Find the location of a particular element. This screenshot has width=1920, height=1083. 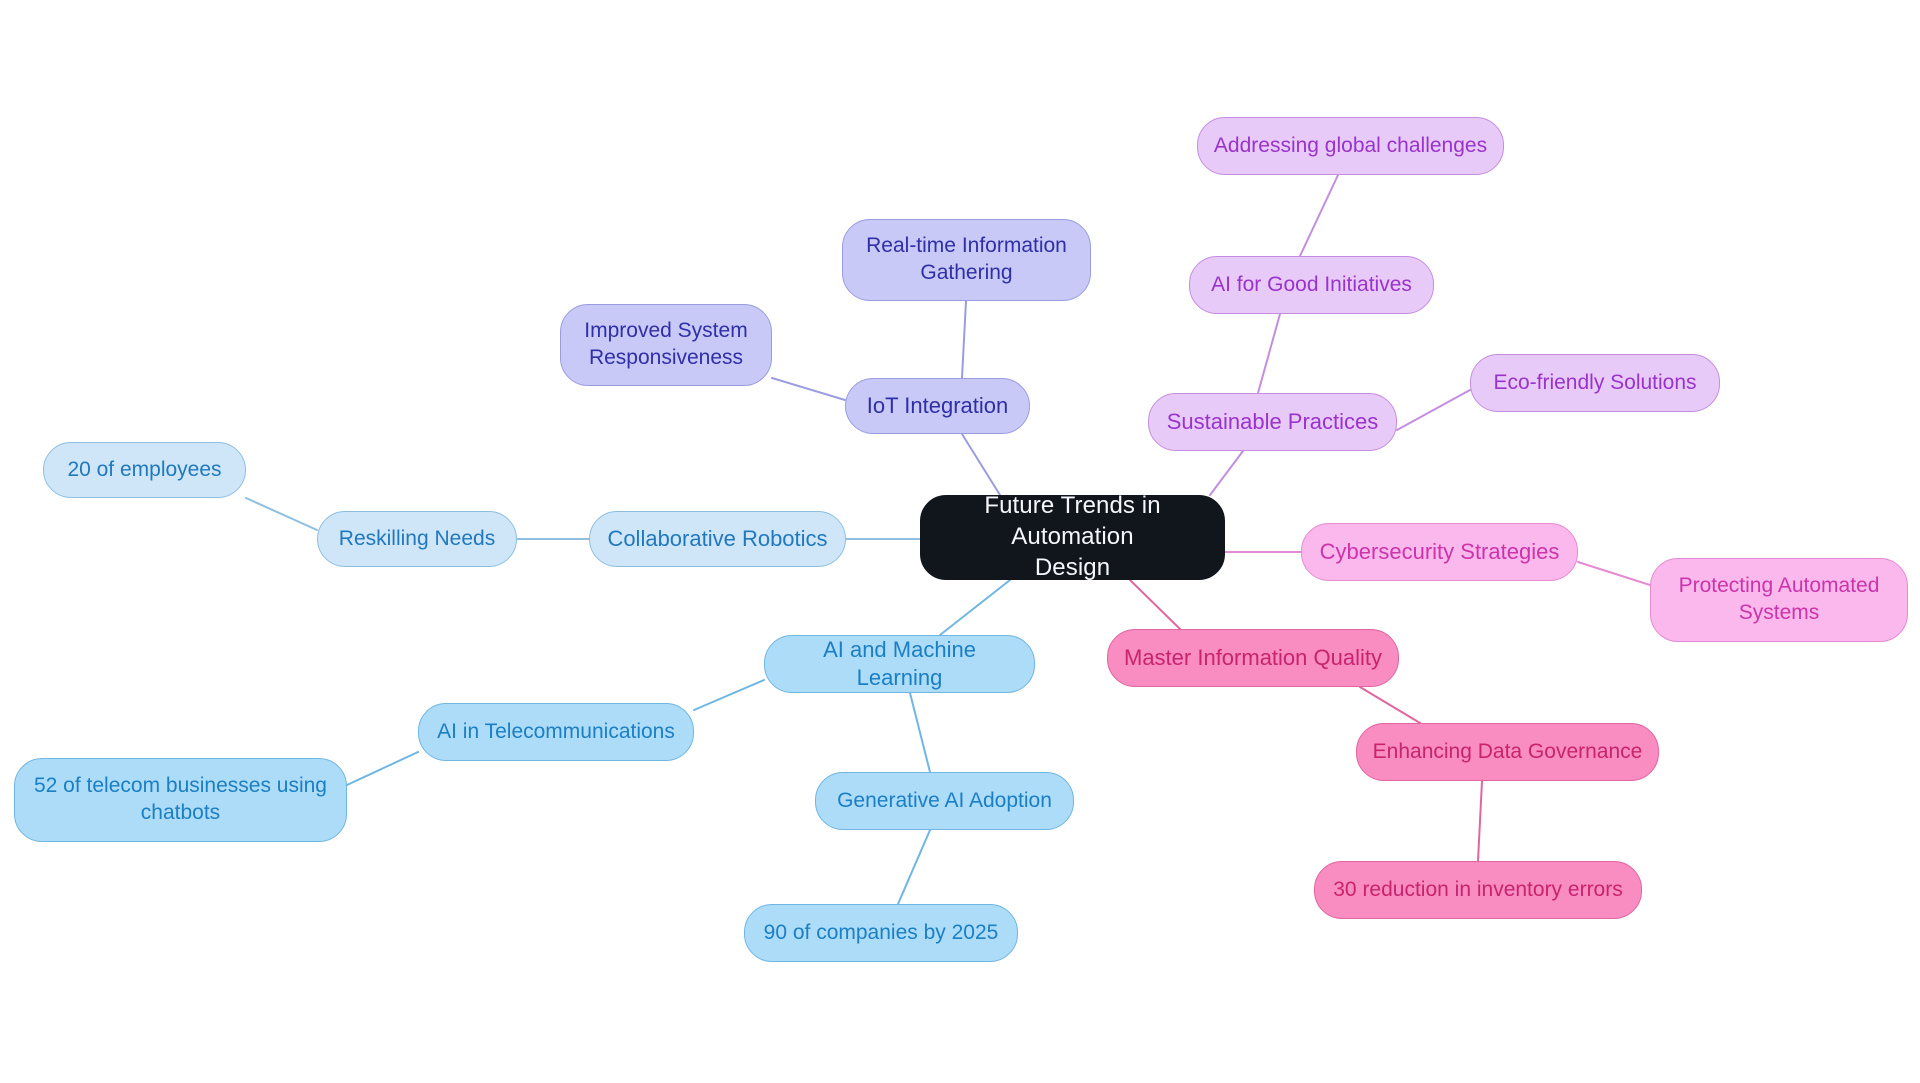

node-label: Master Information Quality is located at coordinates (1253, 657).